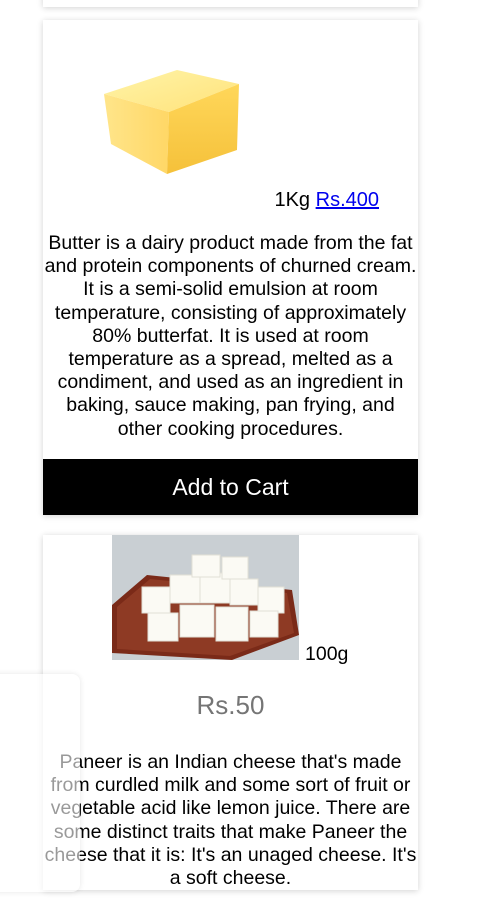  I want to click on butter-image, so click(171, 122).